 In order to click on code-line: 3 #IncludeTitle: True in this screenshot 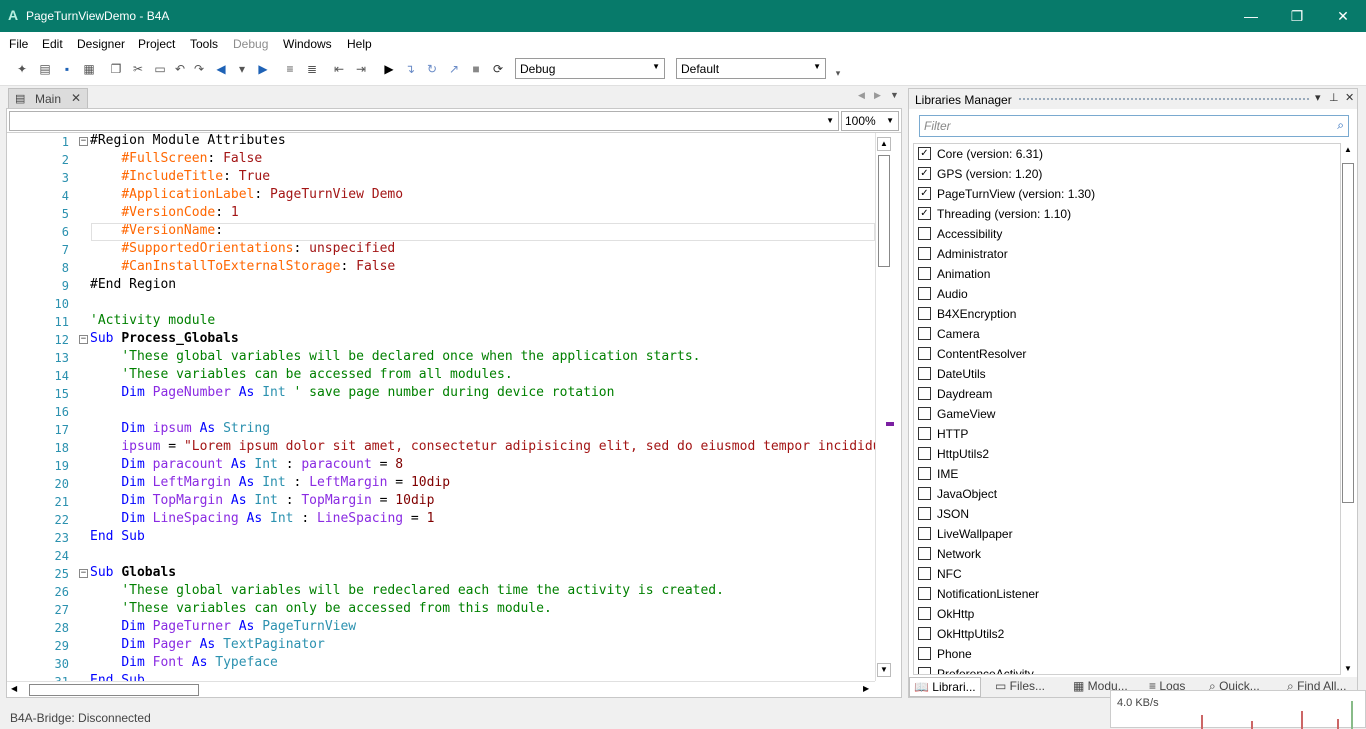, I will do `click(441, 178)`.